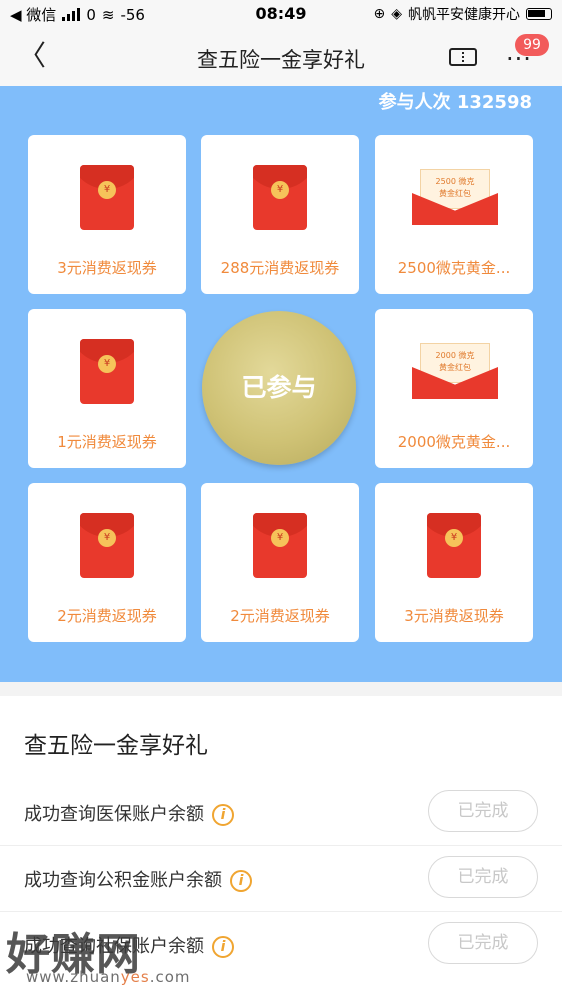 The height and width of the screenshot is (1000, 562). I want to click on section-divider, so click(281, 689).